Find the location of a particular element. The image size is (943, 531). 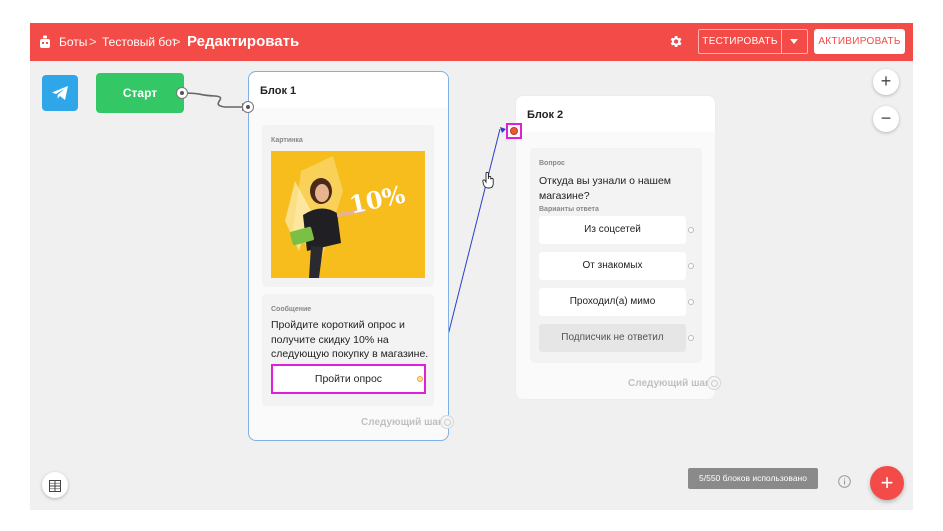

survey-button: Пройти опрос is located at coordinates (348, 379).